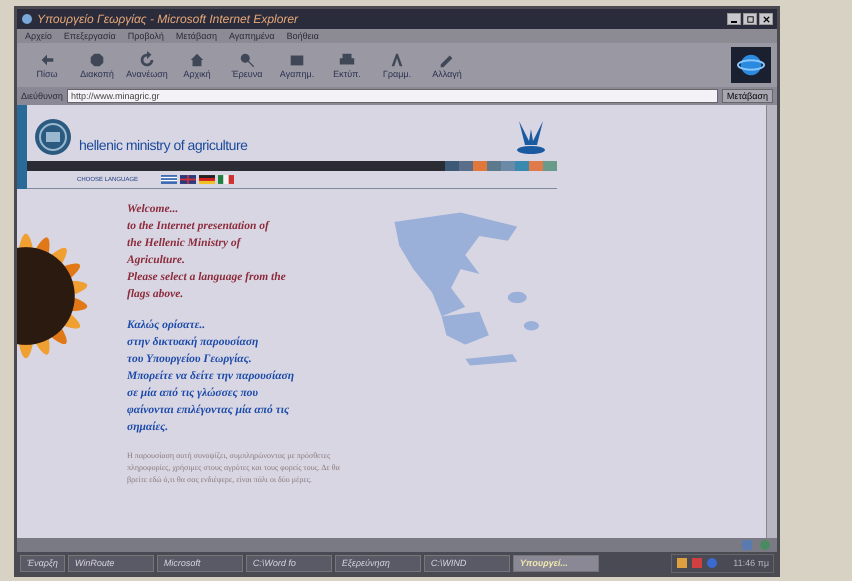 Image resolution: width=852 pixels, height=581 pixels. What do you see at coordinates (447, 65) in the screenshot?
I see `toolbar-button: Αλλαγή` at bounding box center [447, 65].